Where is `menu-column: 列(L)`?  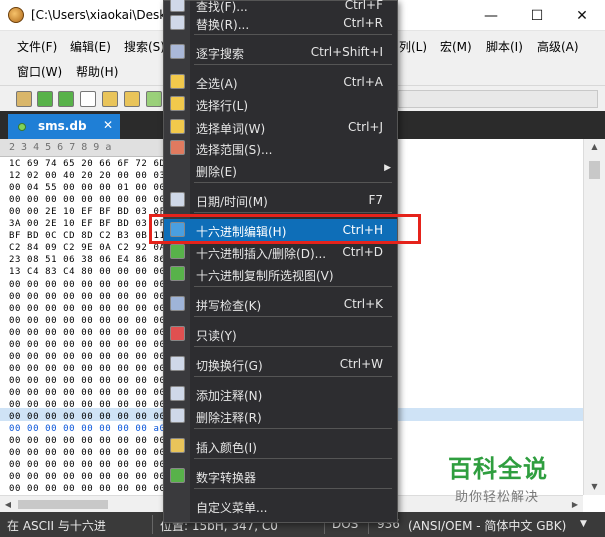
menu-column: 列(L) is located at coordinates (413, 46).